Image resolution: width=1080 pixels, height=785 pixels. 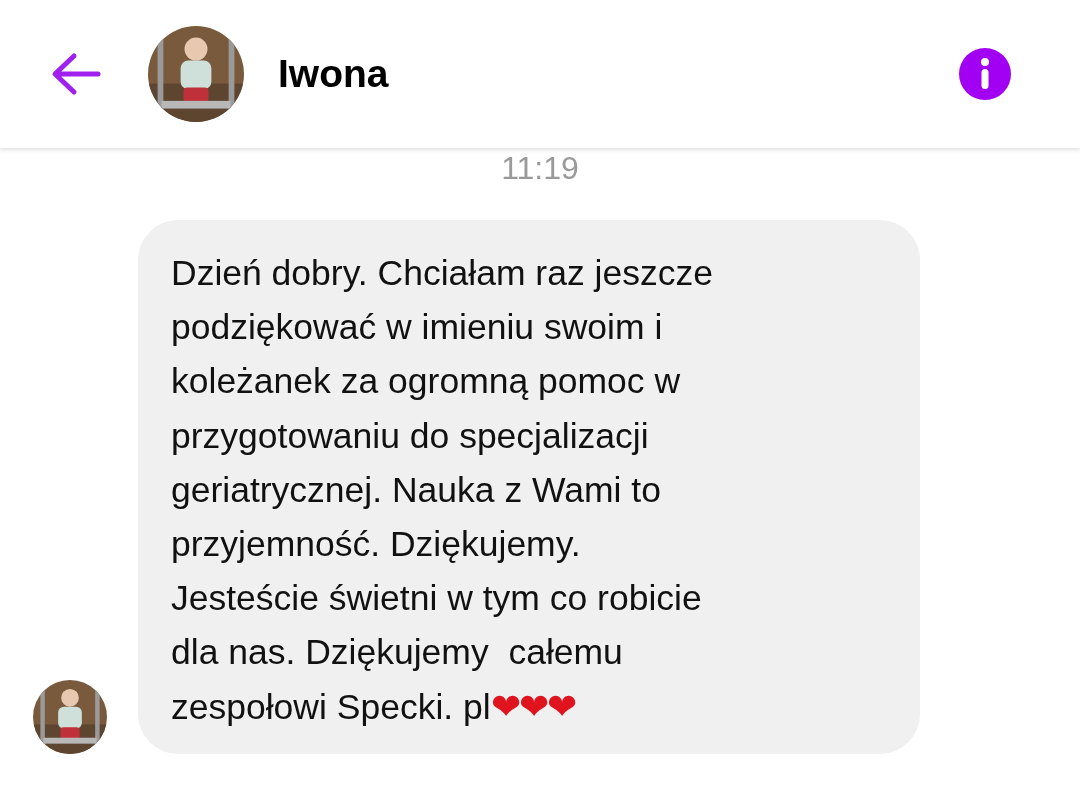 What do you see at coordinates (333, 74) in the screenshot?
I see `contact-name: Iwona` at bounding box center [333, 74].